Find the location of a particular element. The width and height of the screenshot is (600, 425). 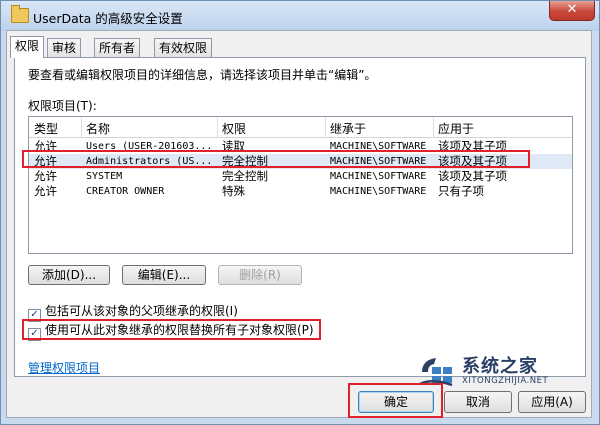

permission-entries-label: 权限项目(T): is located at coordinates (62, 106).